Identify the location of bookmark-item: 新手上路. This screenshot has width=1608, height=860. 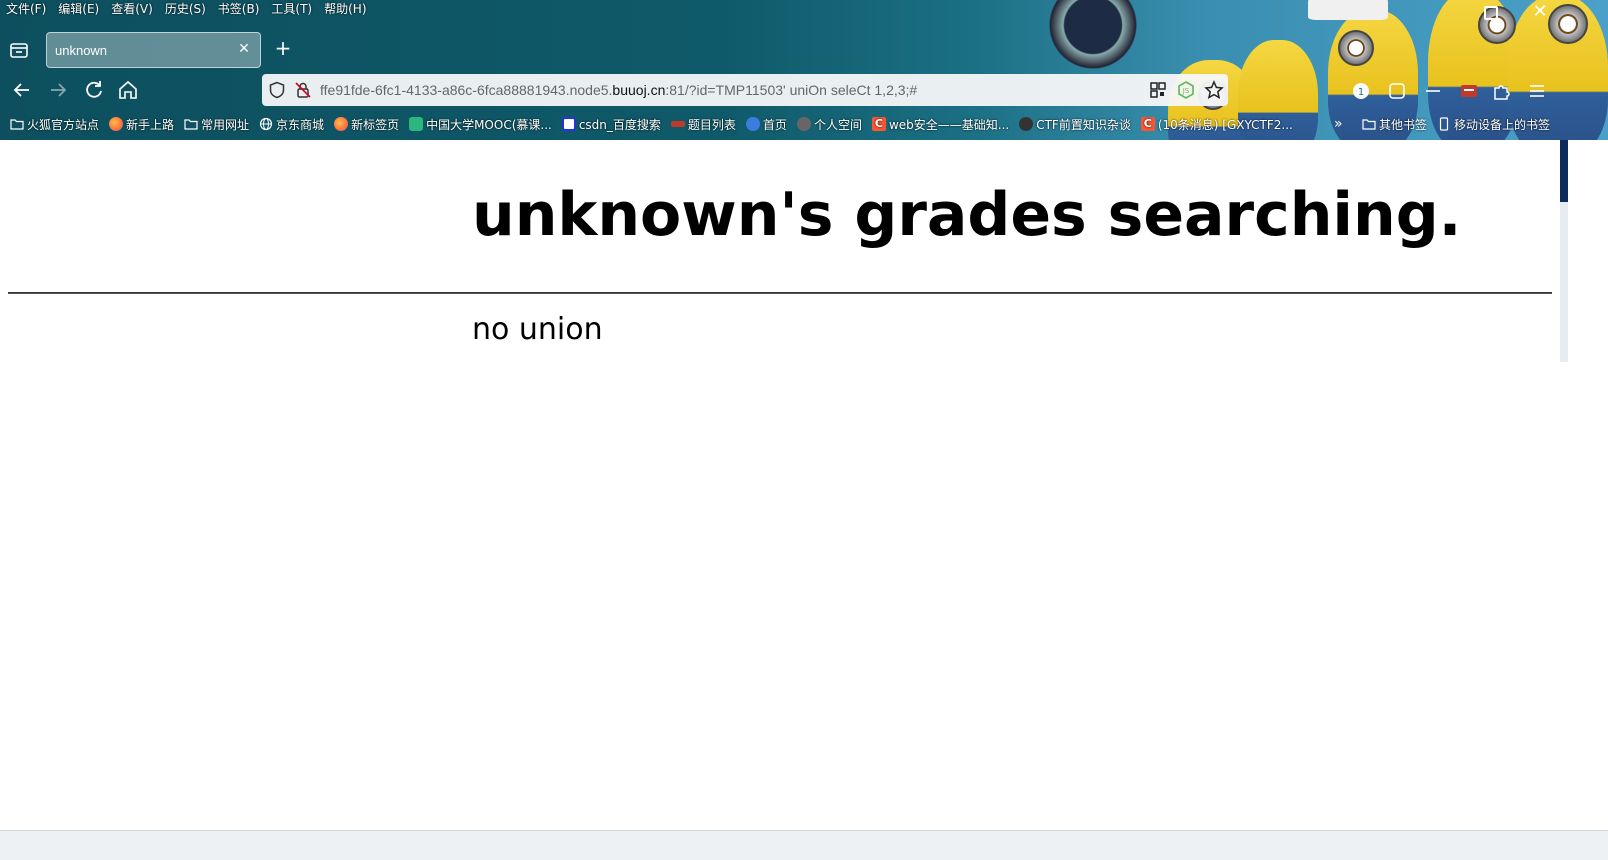
(141, 124).